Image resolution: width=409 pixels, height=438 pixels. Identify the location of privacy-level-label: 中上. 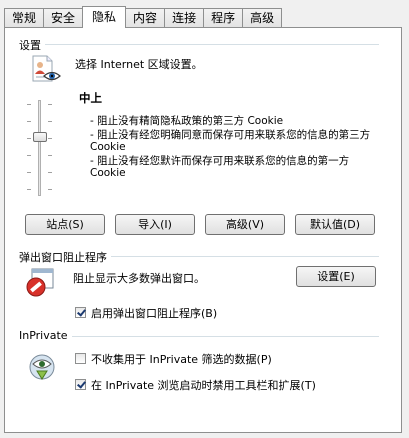
(90, 98).